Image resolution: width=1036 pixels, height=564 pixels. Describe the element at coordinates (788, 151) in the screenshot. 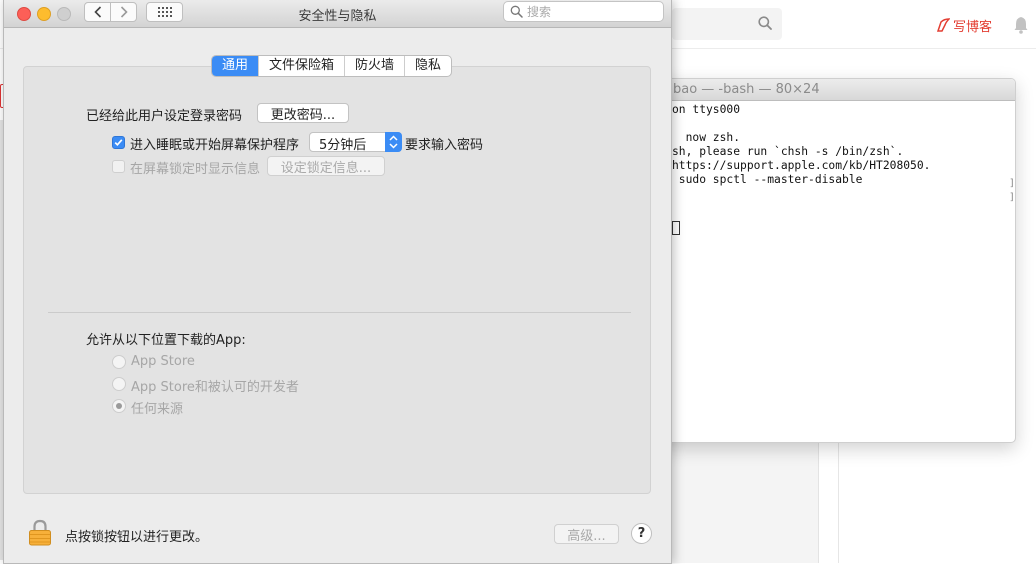

I see `terminal-line: sh, please run `chsh -s /bin/zsh`.` at that location.